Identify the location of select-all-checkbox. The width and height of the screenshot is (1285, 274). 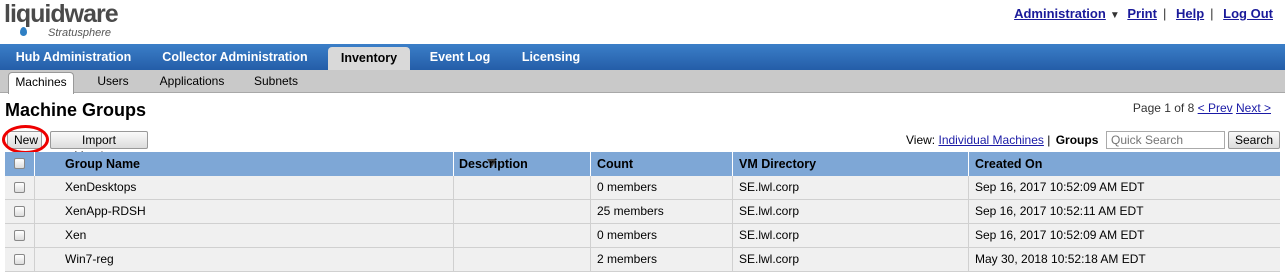
(19, 163).